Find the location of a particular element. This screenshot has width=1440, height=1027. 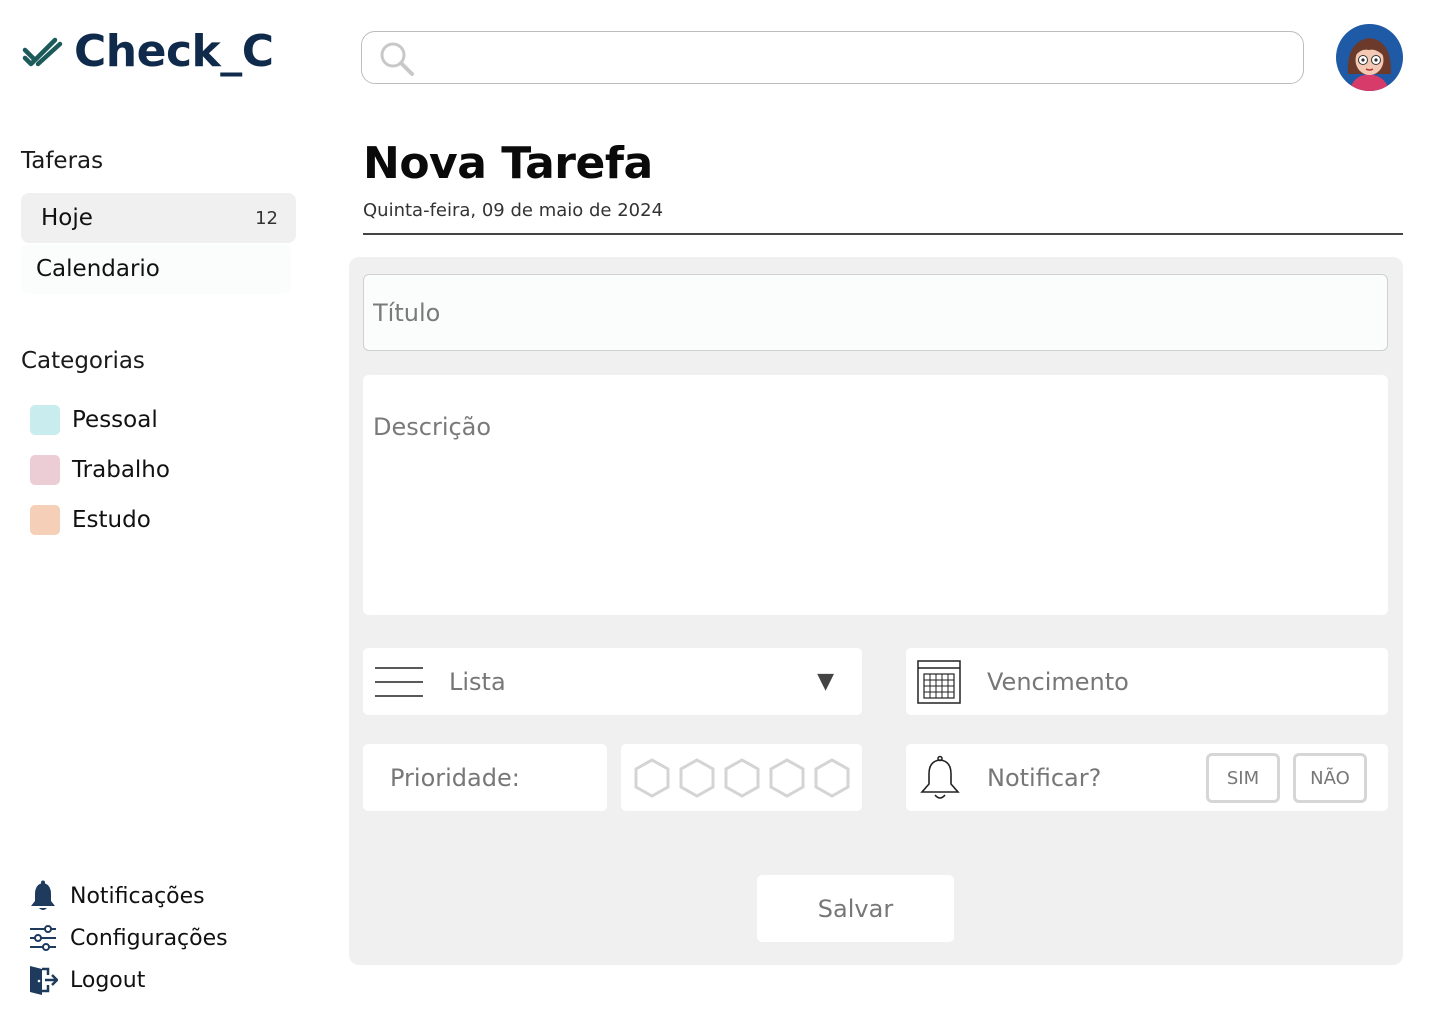

avatar is located at coordinates (1369, 57).